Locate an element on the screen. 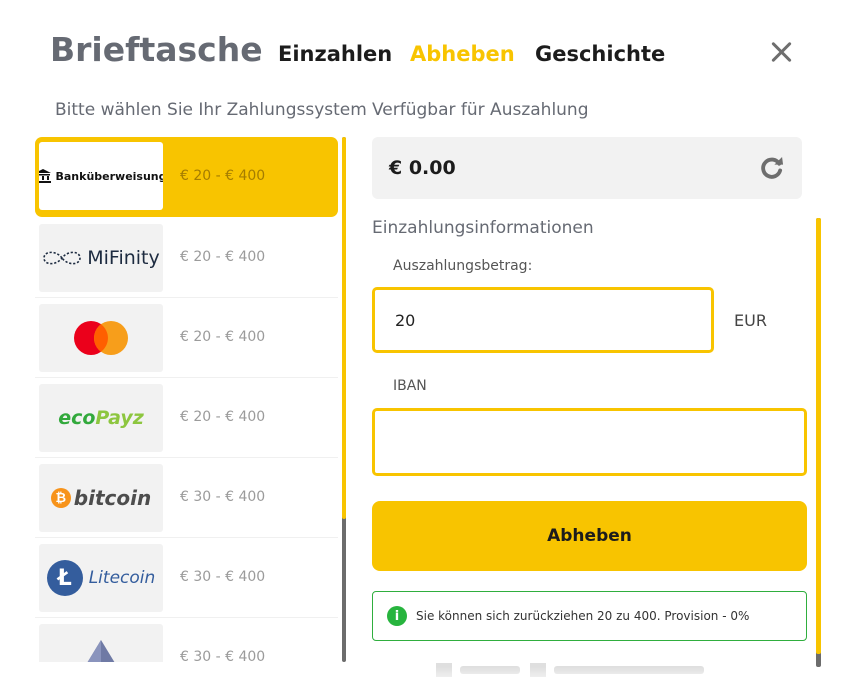 The width and height of the screenshot is (850, 700). currency-label: EUR is located at coordinates (750, 320).